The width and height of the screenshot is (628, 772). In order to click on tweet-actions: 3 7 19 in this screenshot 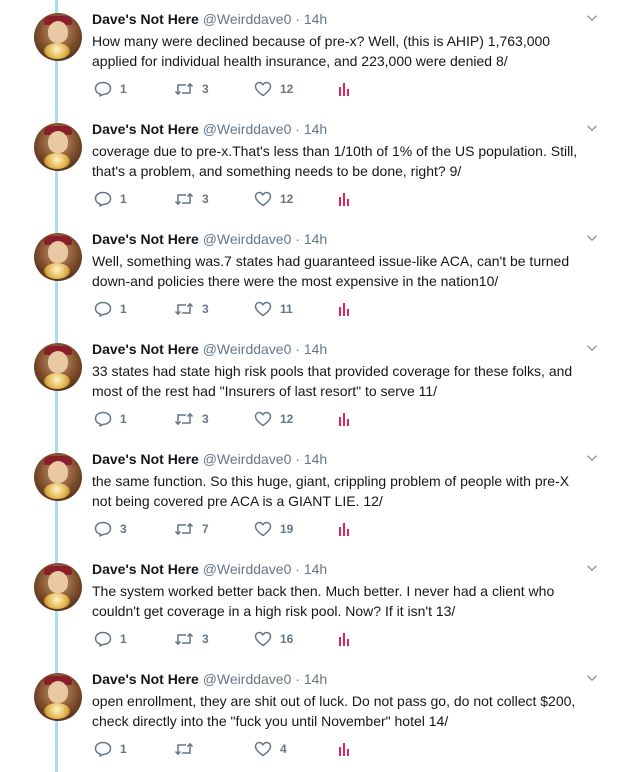, I will do `click(229, 529)`.